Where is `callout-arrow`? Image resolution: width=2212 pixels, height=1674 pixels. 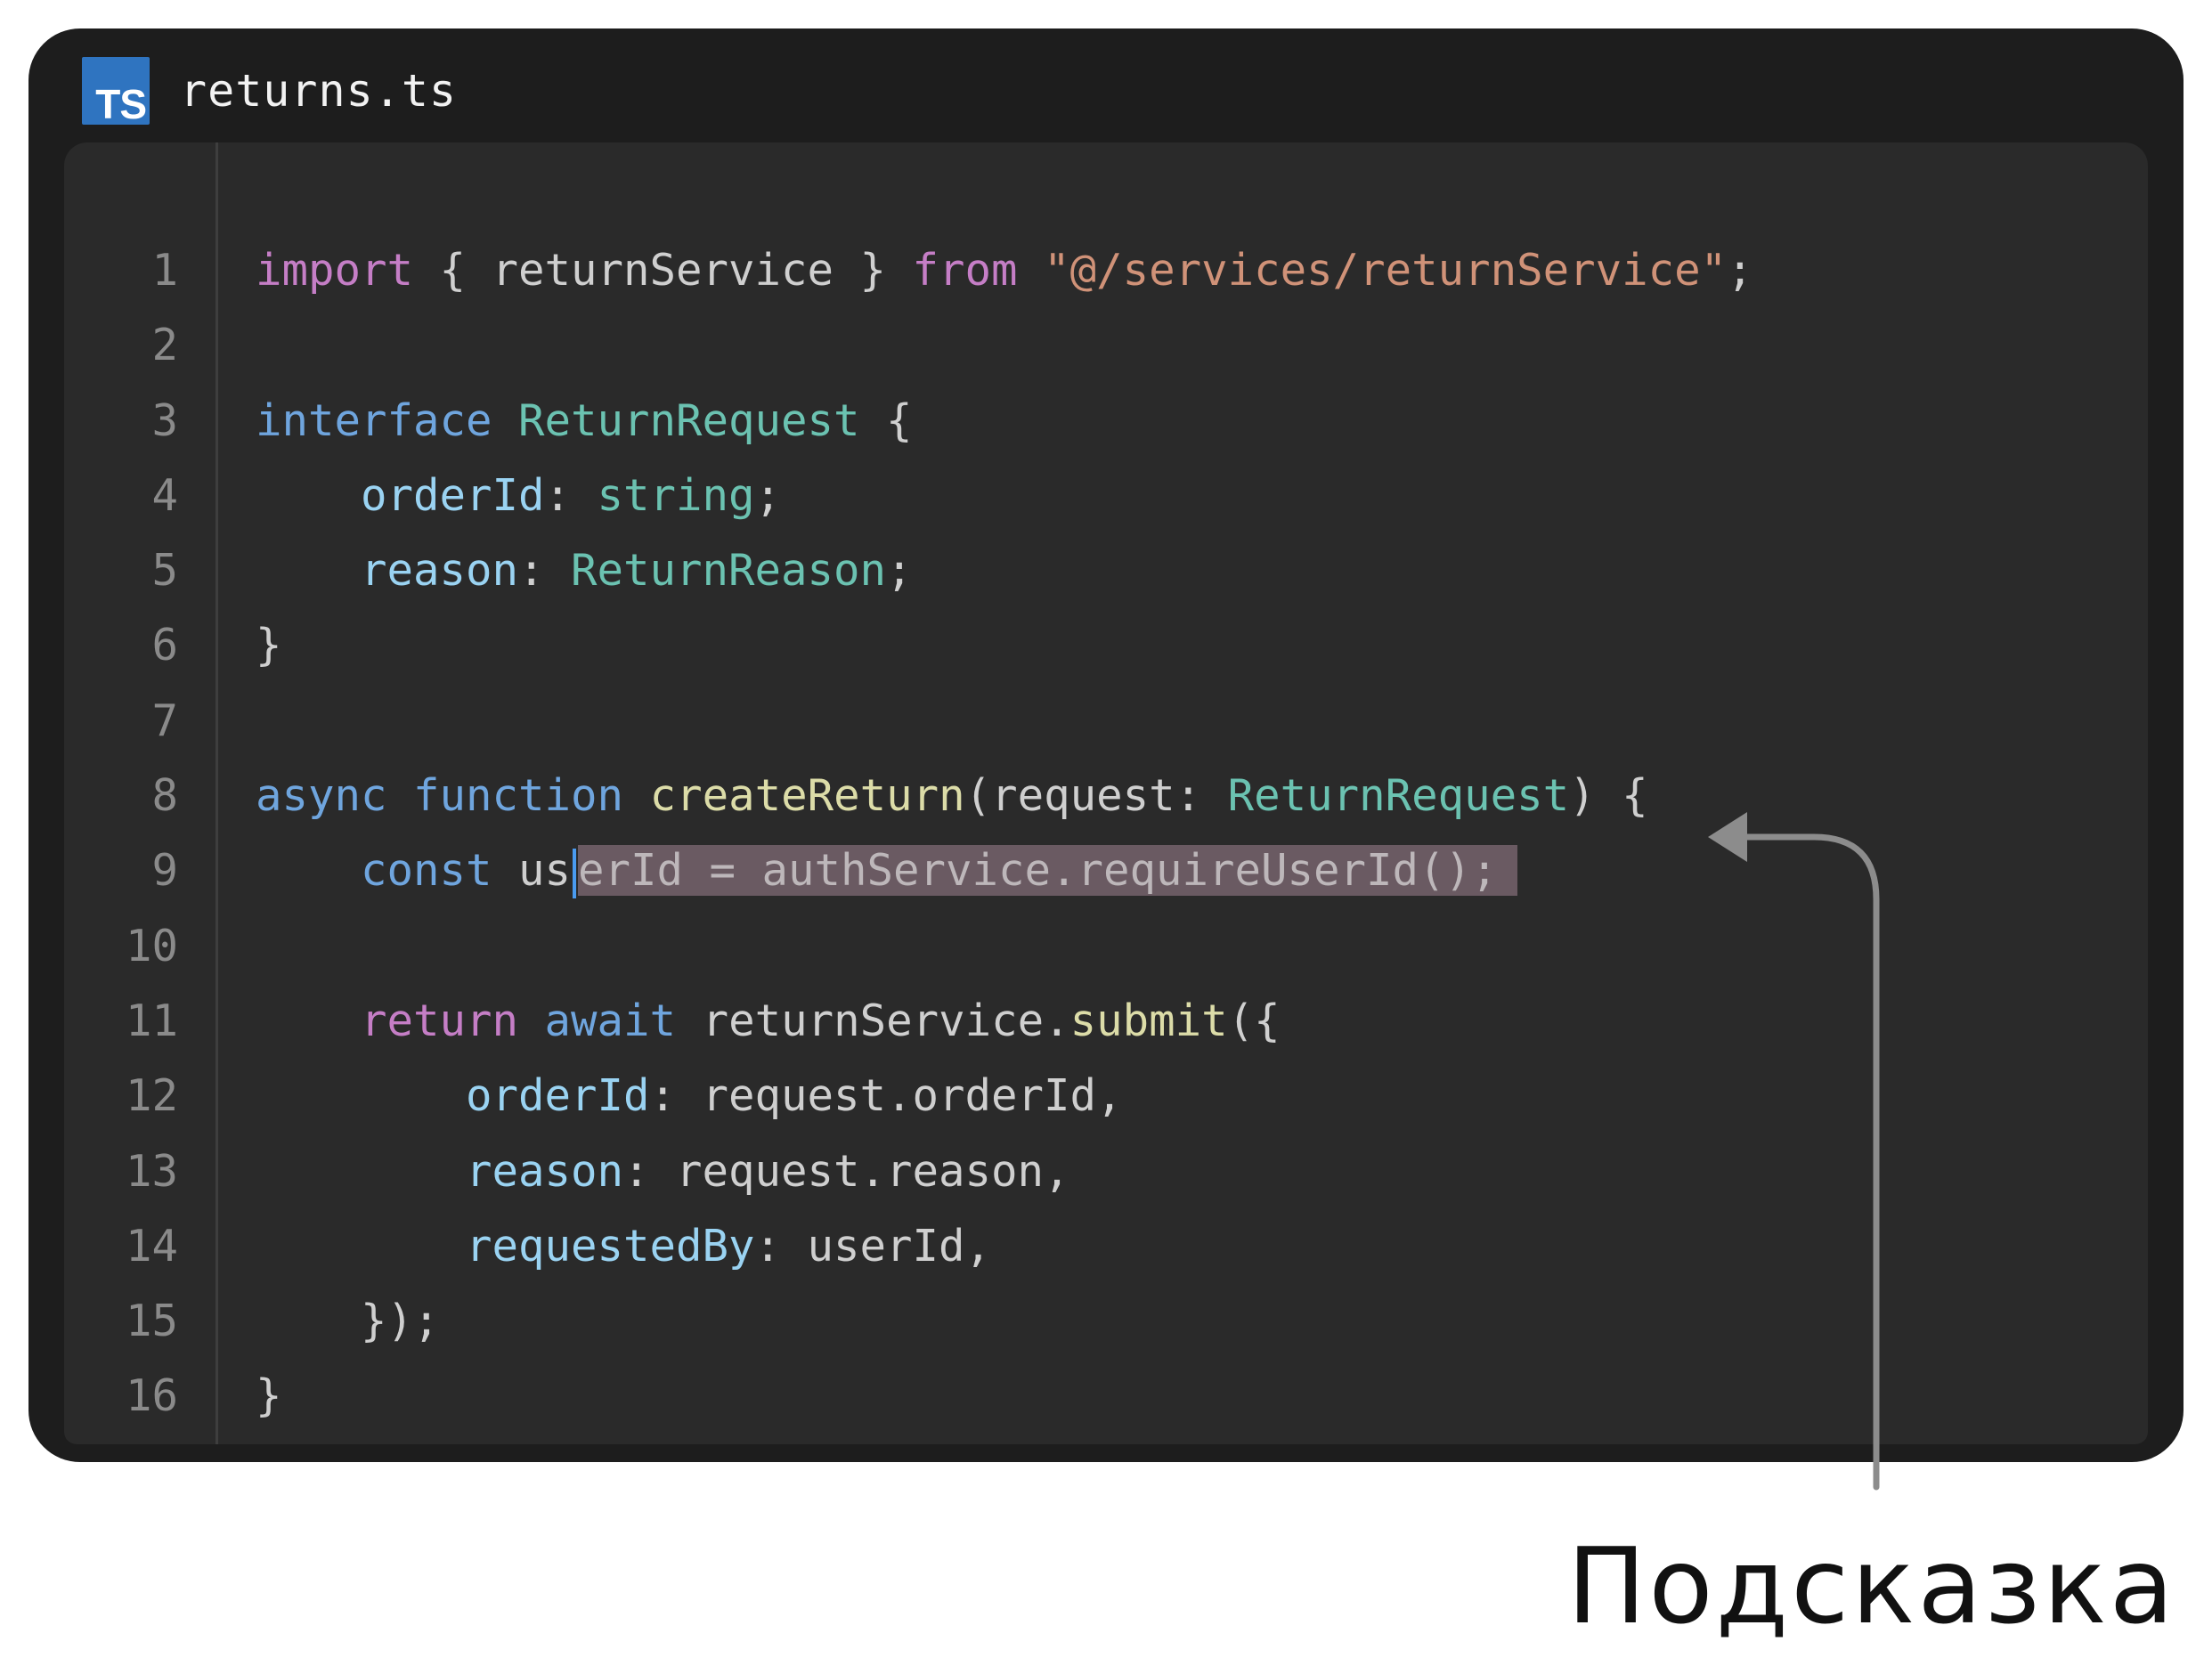 callout-arrow is located at coordinates (1794, 1151).